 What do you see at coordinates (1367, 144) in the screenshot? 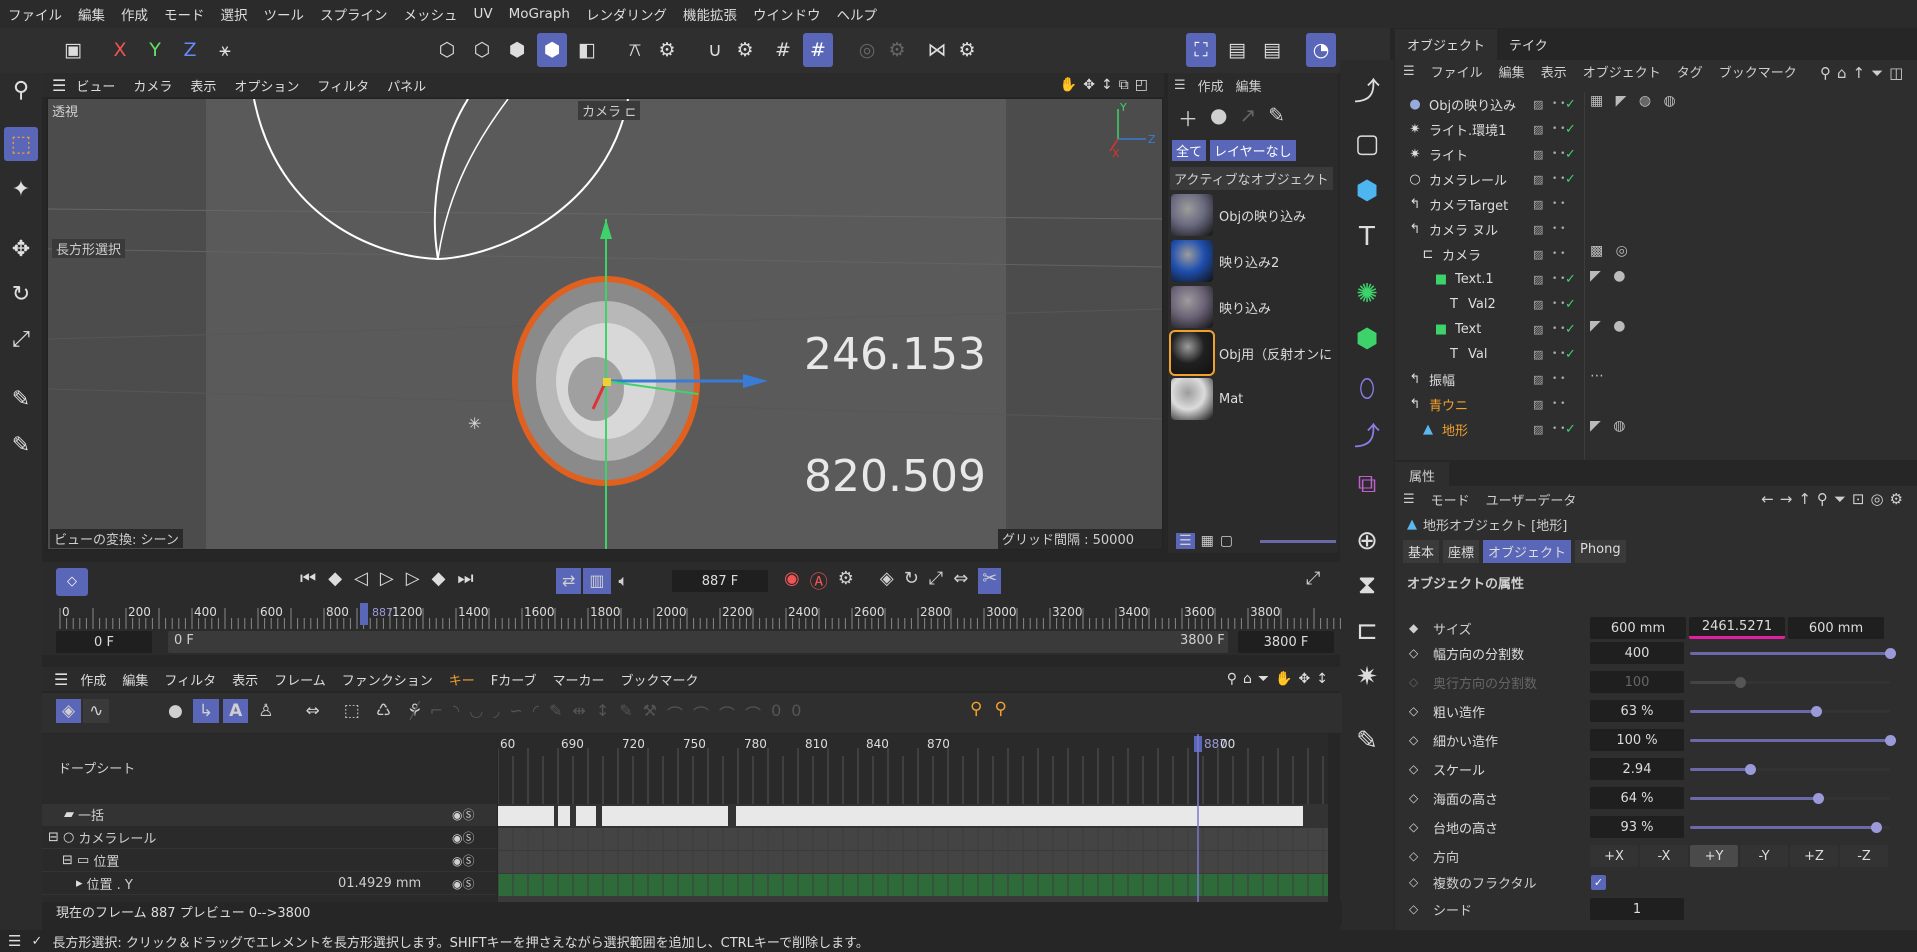
I see `spline-rect-icon: ▢` at bounding box center [1367, 144].